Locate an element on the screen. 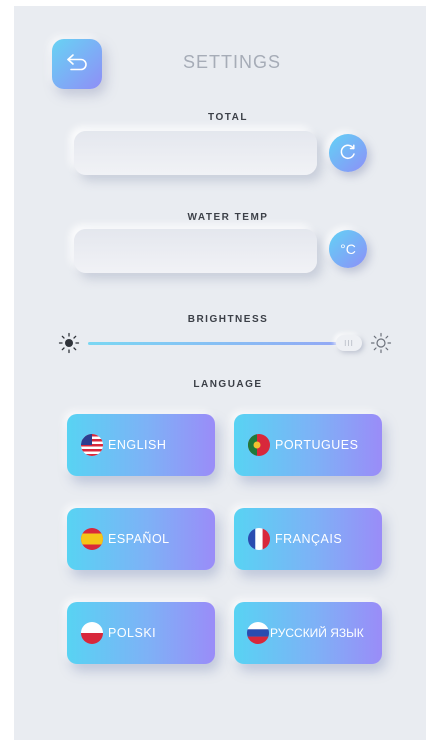 The width and height of the screenshot is (440, 746). brightness-slider-thumb: III is located at coordinates (349, 343).